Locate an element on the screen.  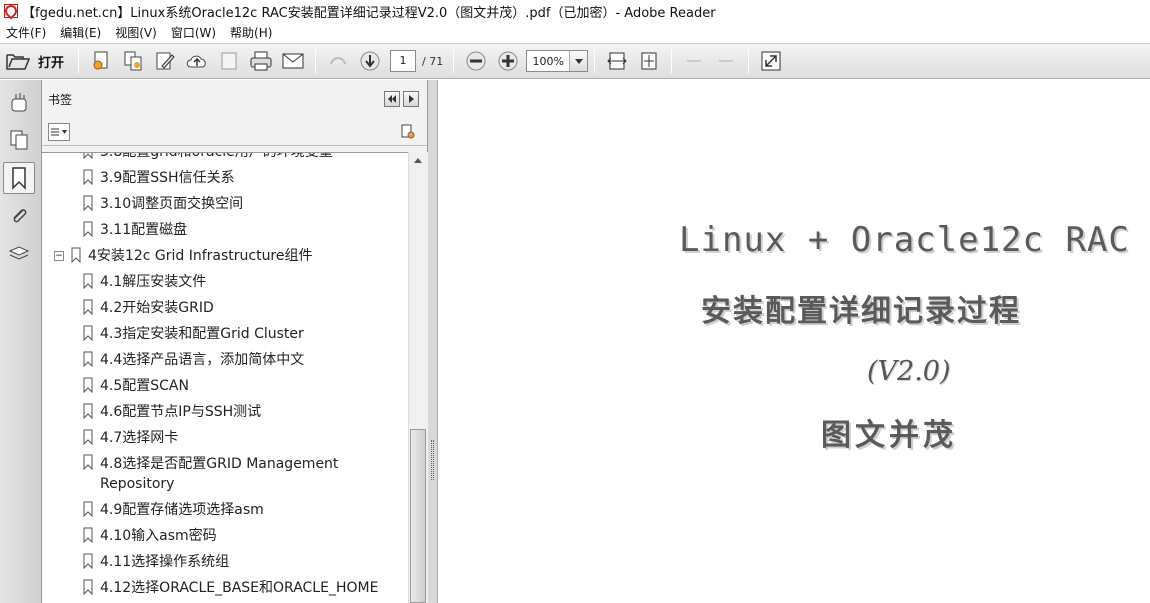
zoom-value: 100% is located at coordinates (548, 61).